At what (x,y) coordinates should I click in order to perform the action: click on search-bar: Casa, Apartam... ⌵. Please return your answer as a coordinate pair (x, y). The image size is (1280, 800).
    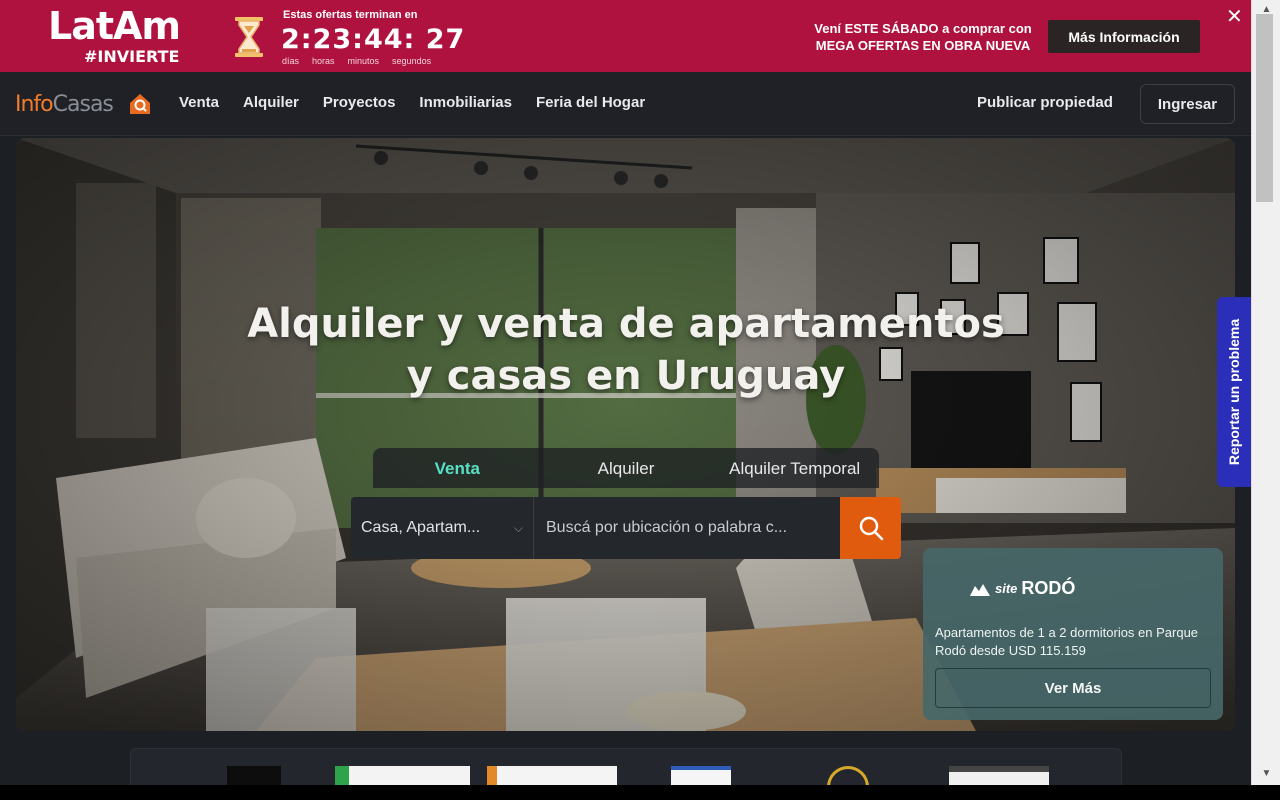
    Looking at the image, I should click on (626, 528).